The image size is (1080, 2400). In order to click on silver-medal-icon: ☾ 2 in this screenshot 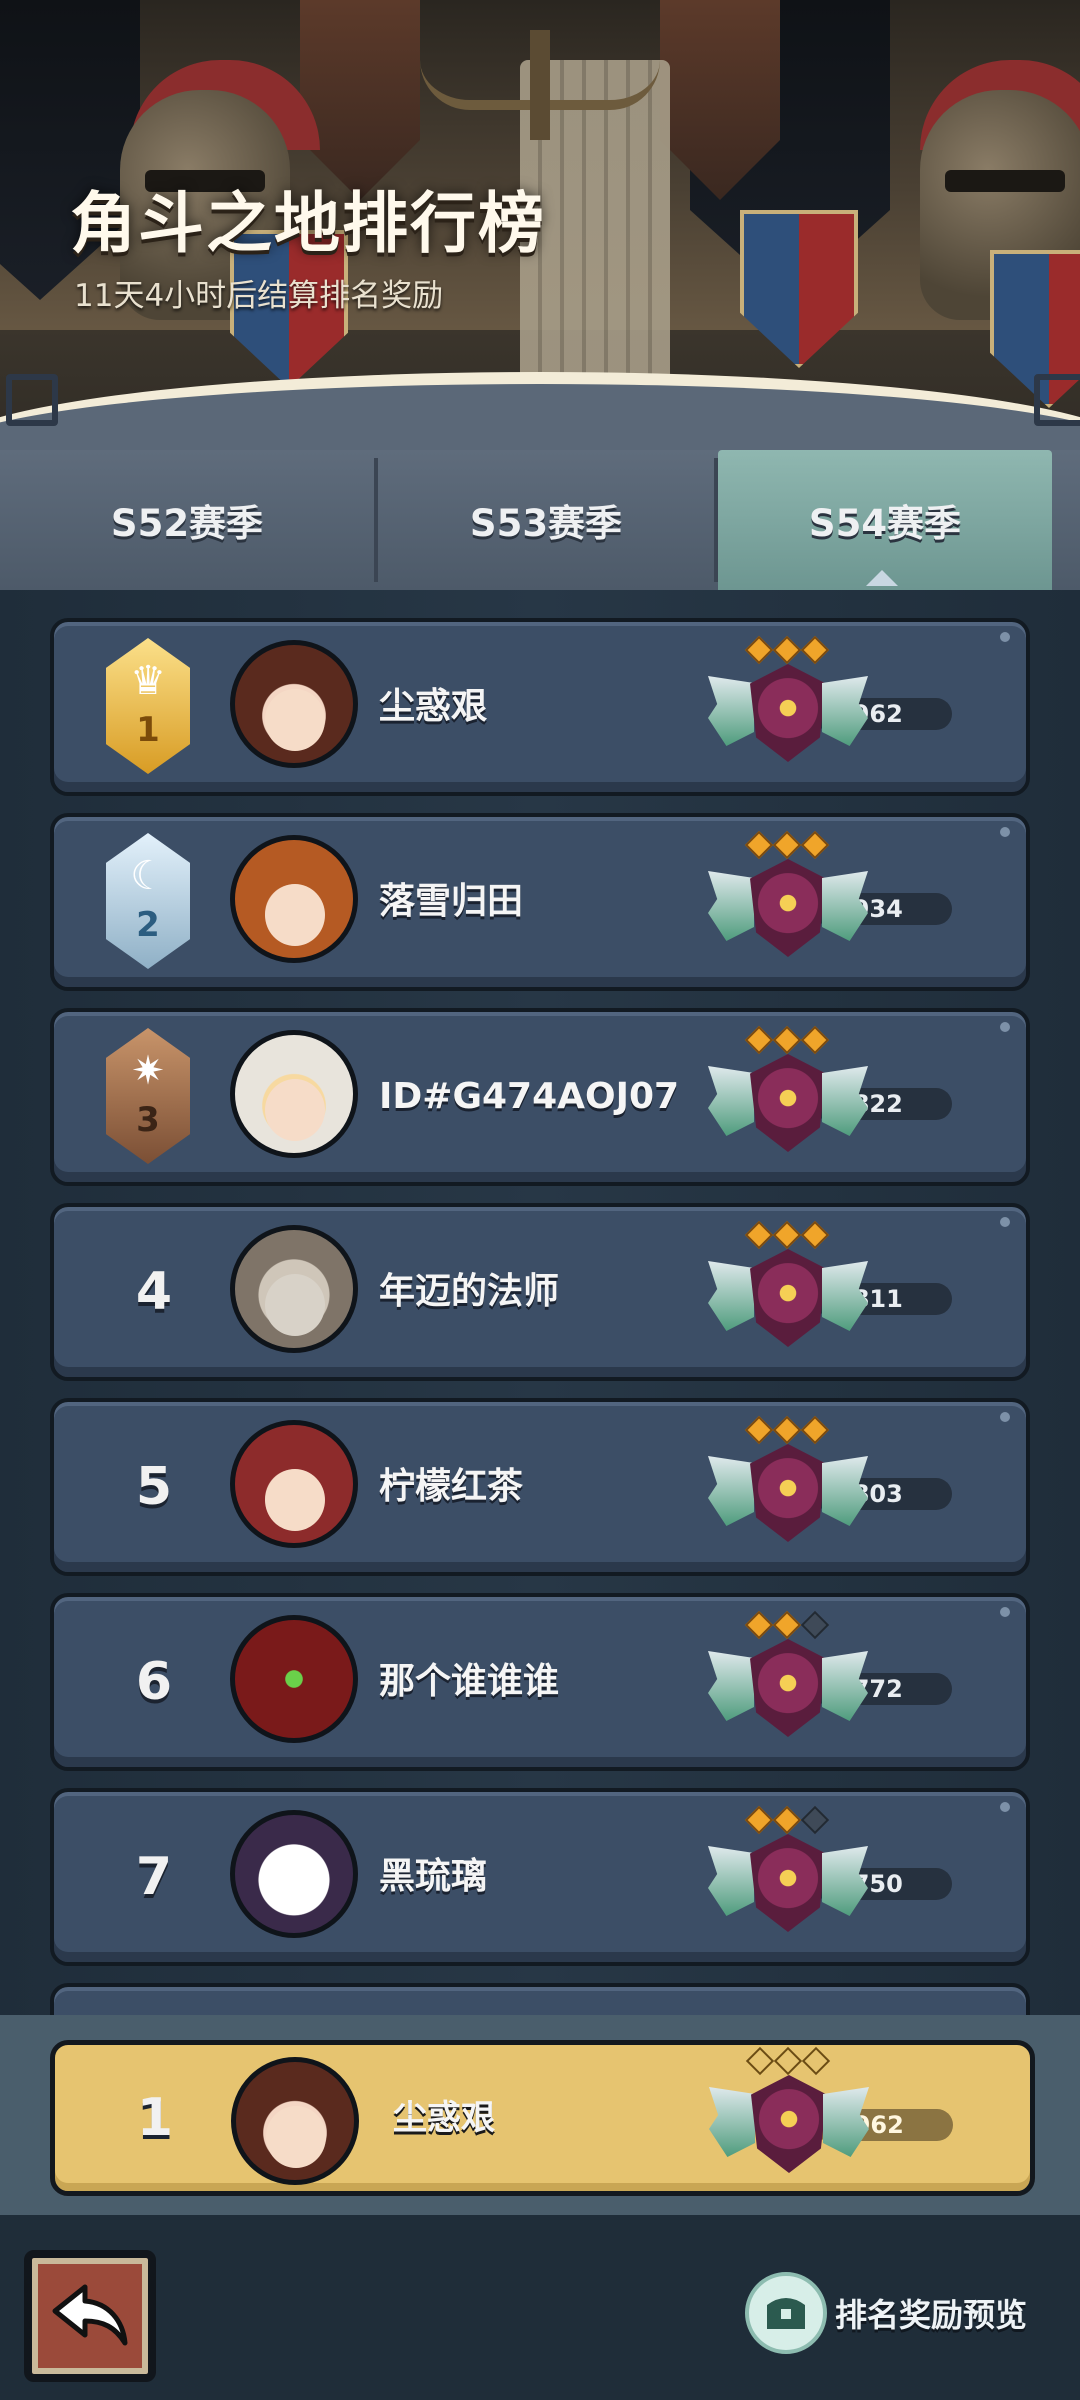, I will do `click(148, 901)`.